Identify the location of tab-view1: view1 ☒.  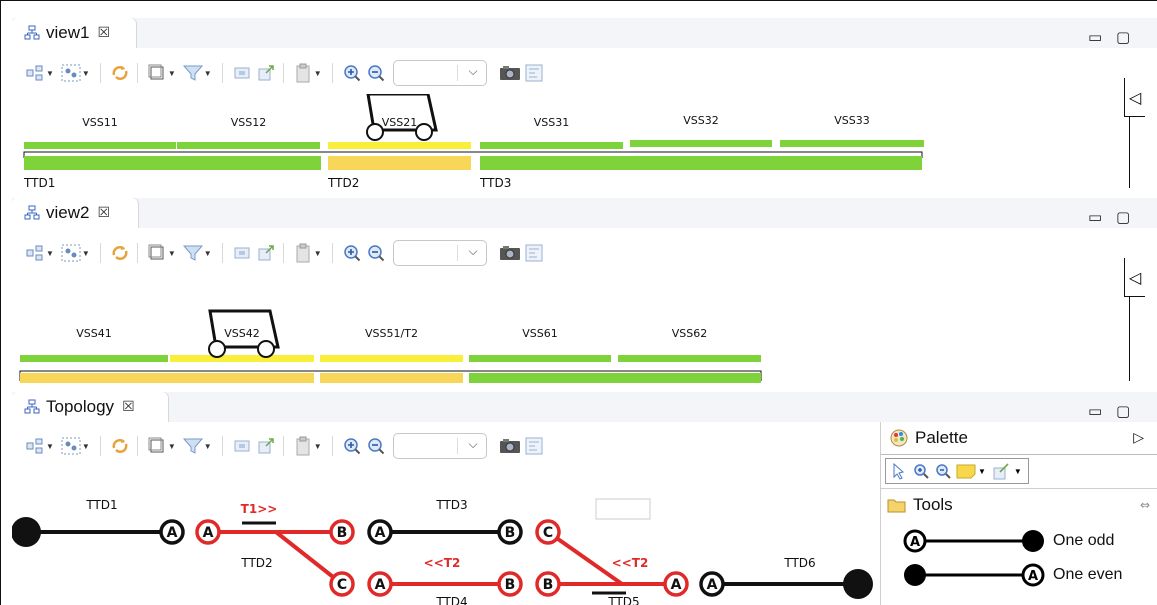
(74, 33).